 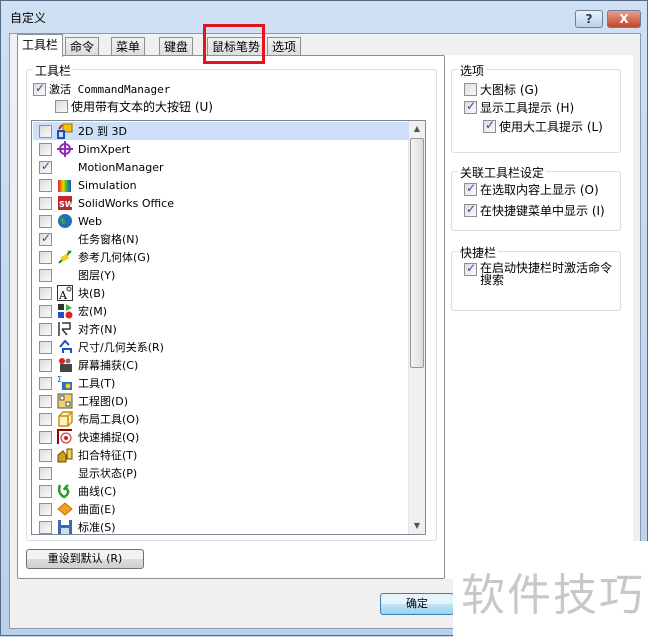 What do you see at coordinates (221, 239) in the screenshot?
I see `toolbar-list-item: 任务窗格(N)` at bounding box center [221, 239].